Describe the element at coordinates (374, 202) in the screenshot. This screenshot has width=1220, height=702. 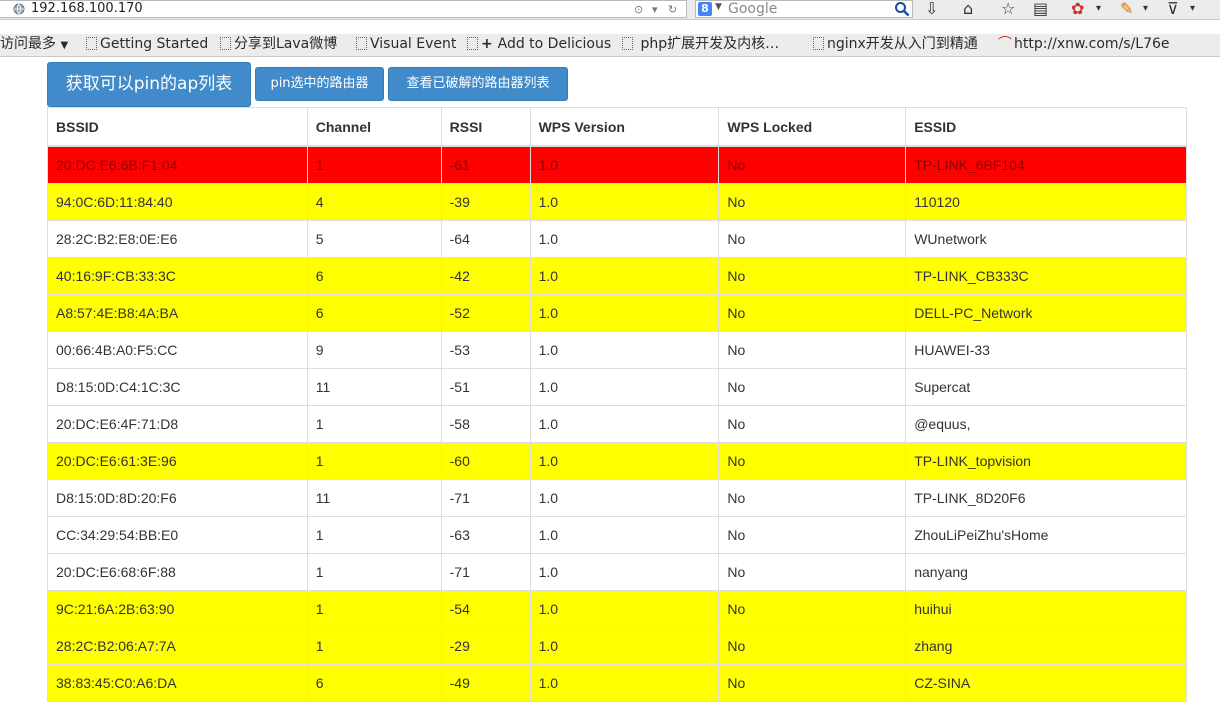
I see `cell-channel: 4` at that location.